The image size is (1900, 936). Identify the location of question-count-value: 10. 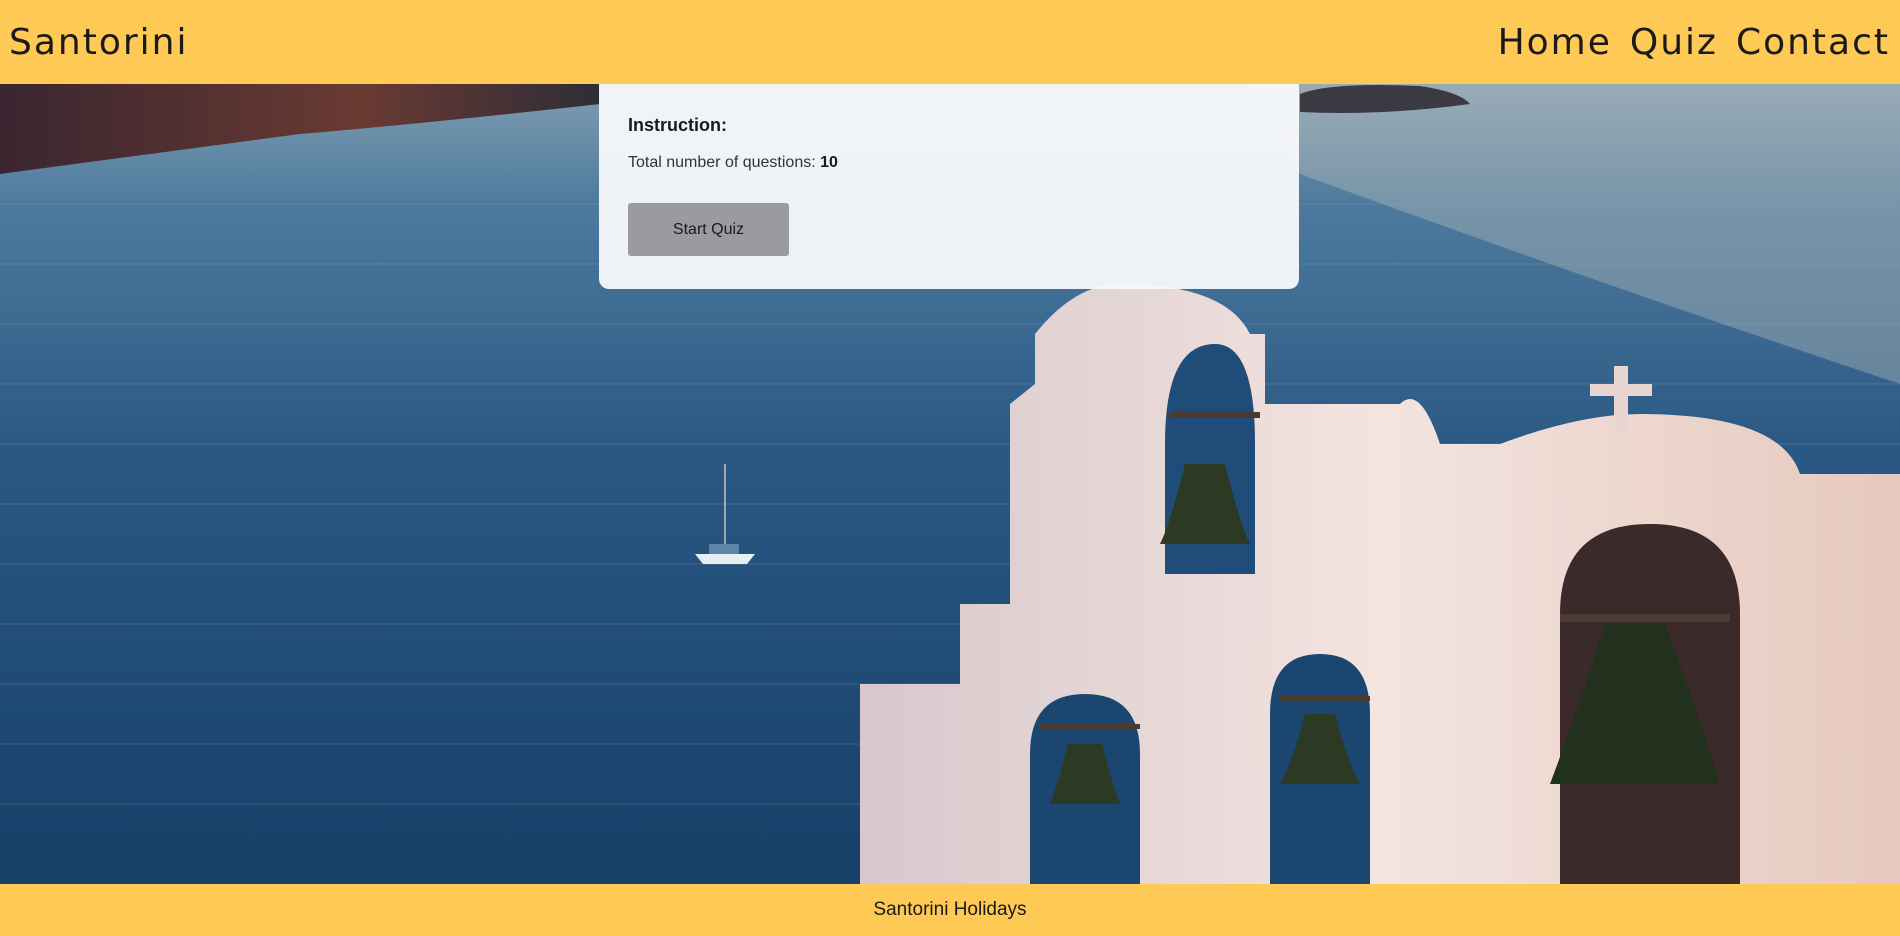
(829, 162).